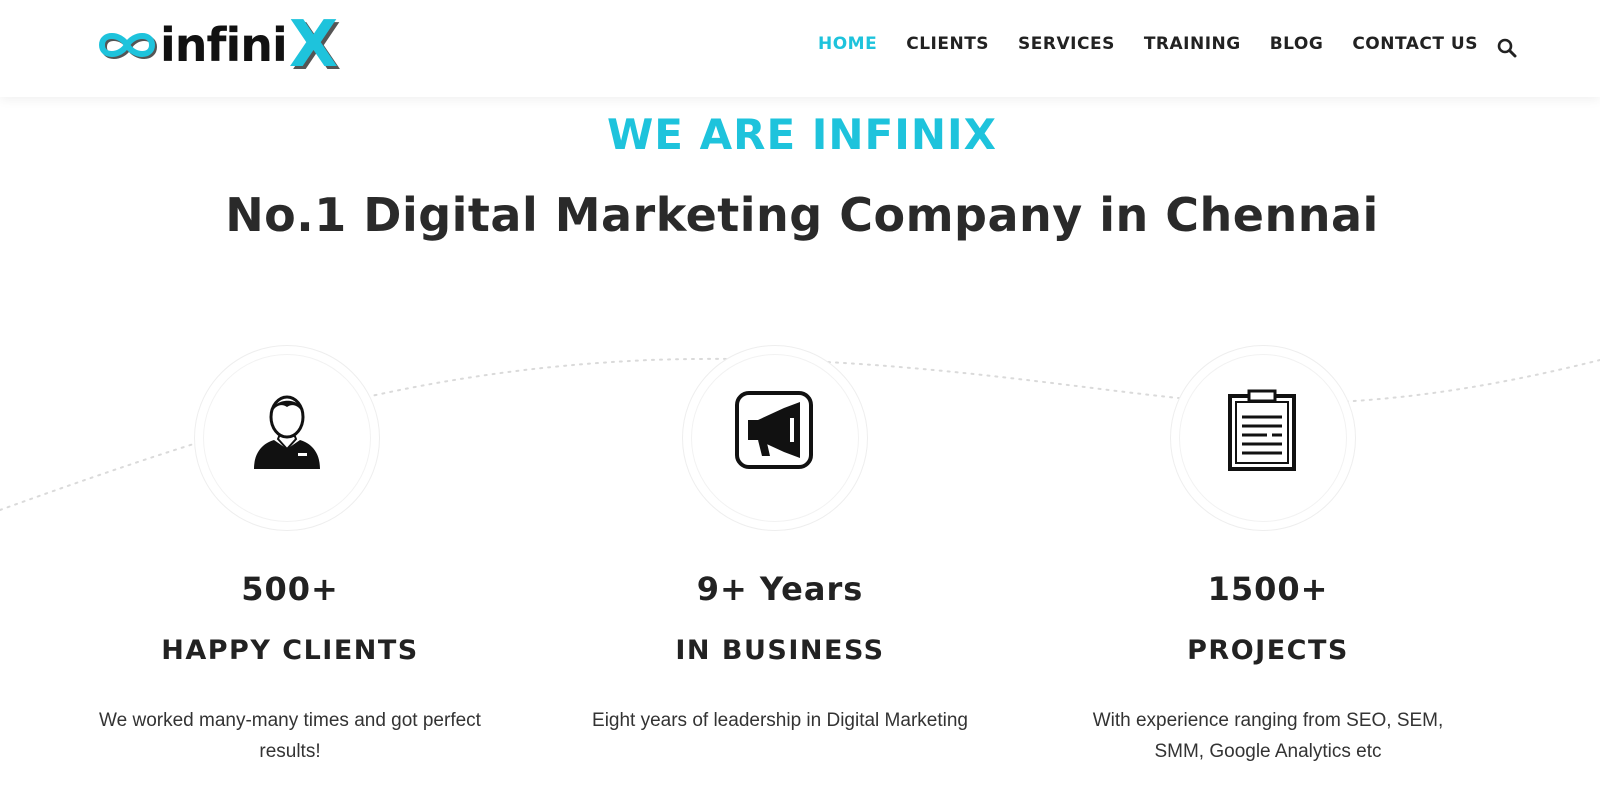 The image size is (1600, 798). I want to click on brand-logo: infini X, so click(217, 45).